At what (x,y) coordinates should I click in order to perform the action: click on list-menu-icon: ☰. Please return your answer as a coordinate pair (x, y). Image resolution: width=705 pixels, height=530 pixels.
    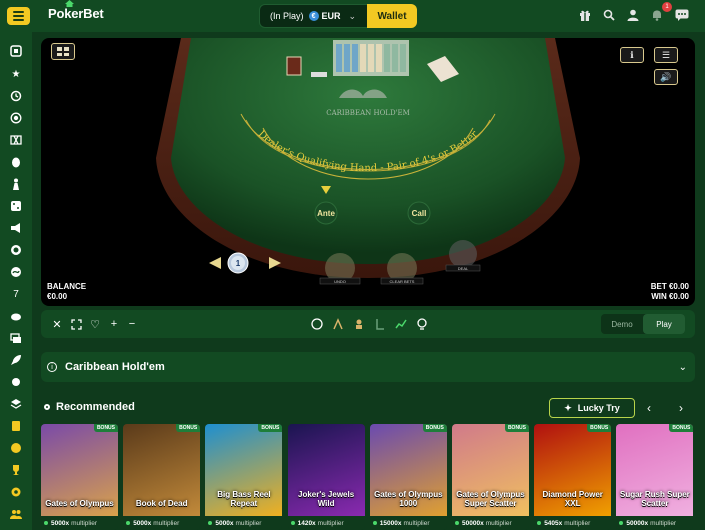
    Looking at the image, I should click on (666, 55).